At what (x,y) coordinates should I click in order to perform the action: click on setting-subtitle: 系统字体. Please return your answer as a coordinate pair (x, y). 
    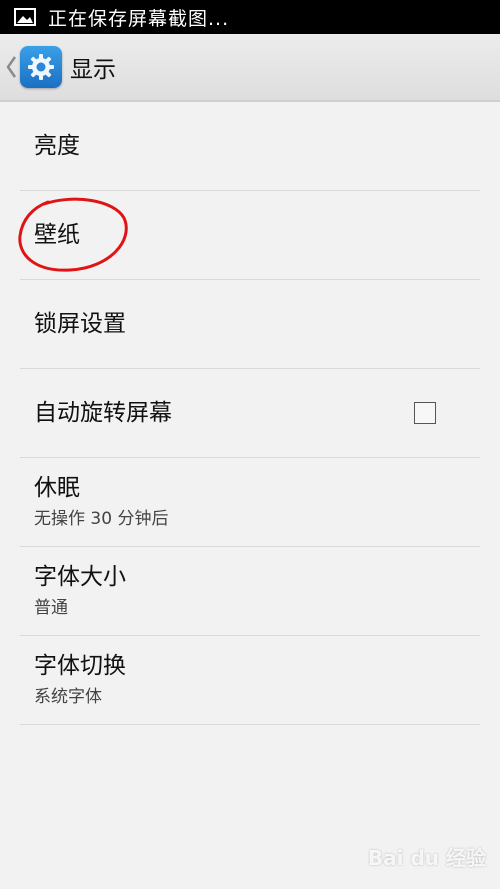
    Looking at the image, I should click on (68, 697).